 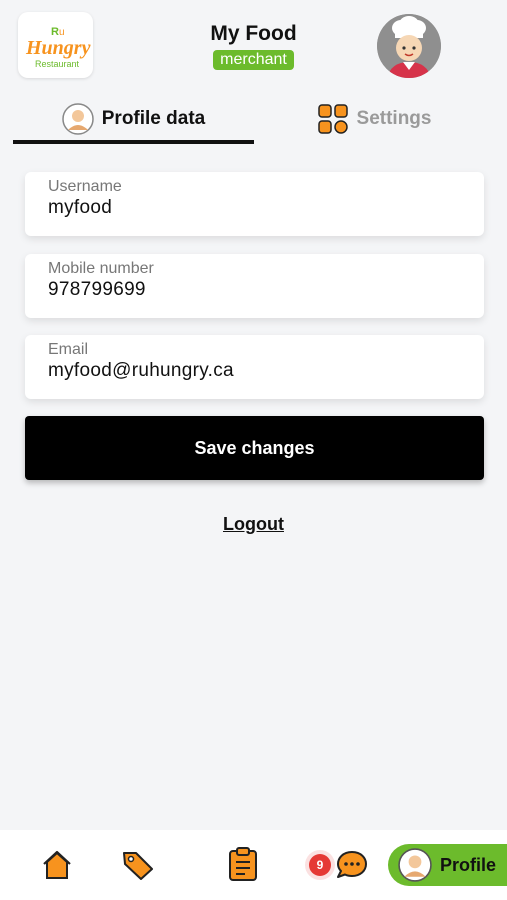 I want to click on app-header: R u Hungry Restaurant My Food merchant, so click(x=253, y=46).